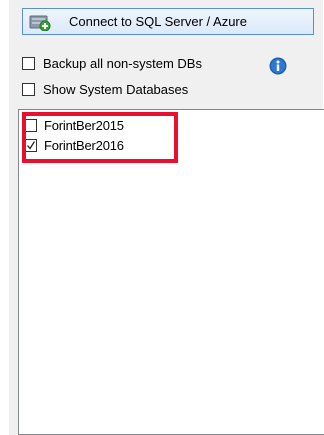 Image resolution: width=324 pixels, height=435 pixels. Describe the element at coordinates (116, 89) in the screenshot. I see `show-system-databases-label: Show System Databases` at that location.